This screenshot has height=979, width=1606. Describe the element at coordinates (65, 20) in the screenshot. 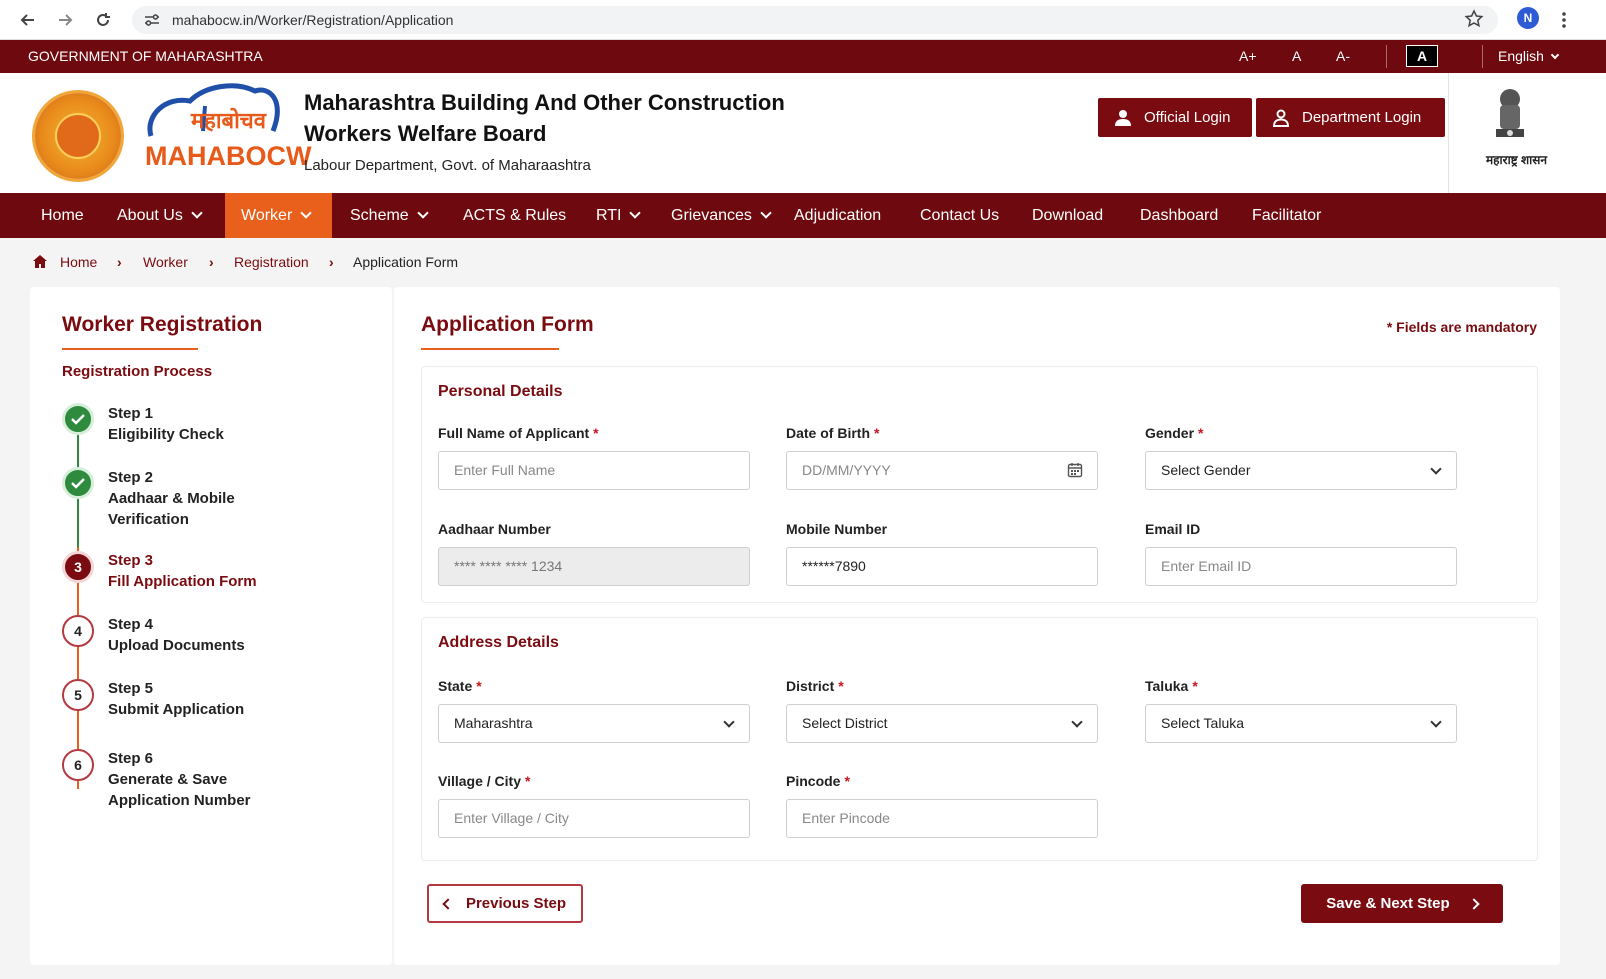

I see `forward-arrow-icon` at that location.